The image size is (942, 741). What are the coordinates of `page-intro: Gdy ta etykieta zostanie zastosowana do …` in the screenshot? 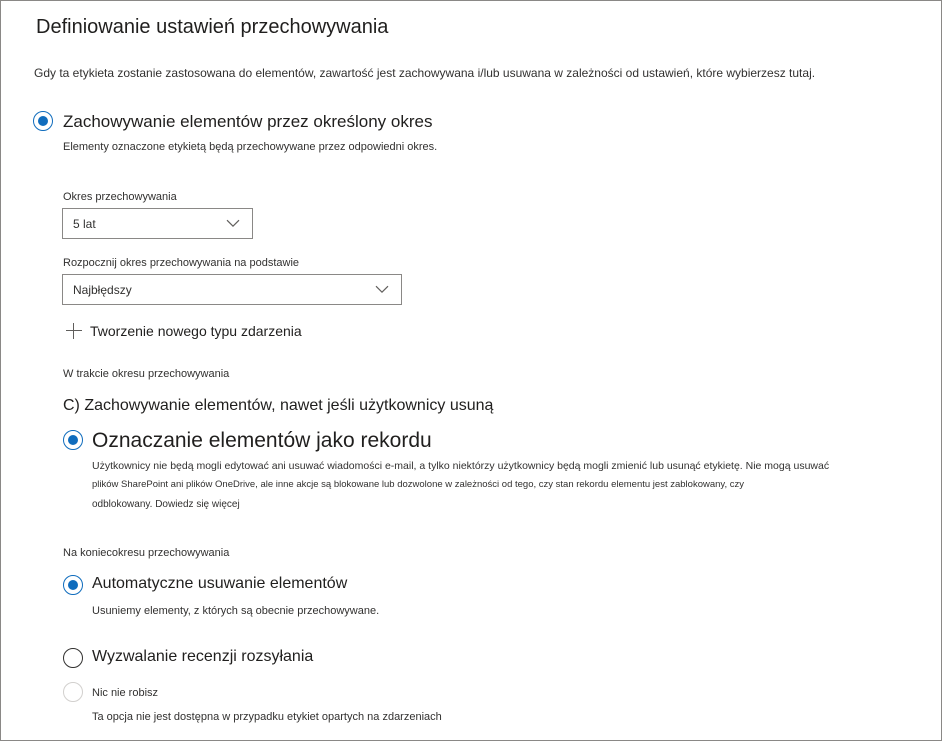 It's located at (425, 73).